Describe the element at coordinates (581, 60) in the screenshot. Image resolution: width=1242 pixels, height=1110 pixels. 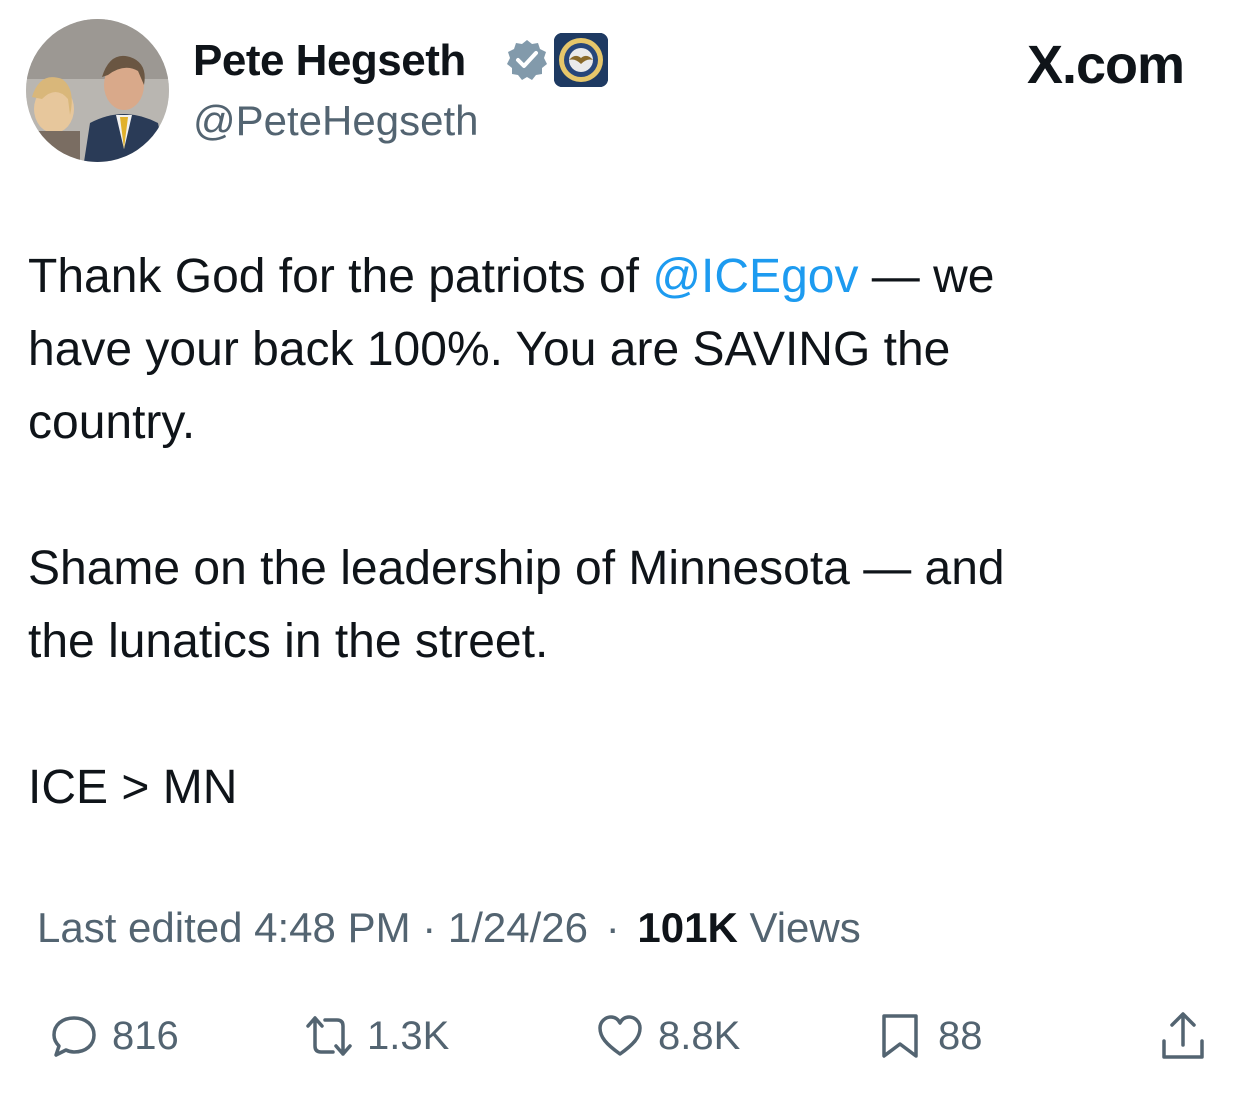
I see `department-seal-icon` at that location.